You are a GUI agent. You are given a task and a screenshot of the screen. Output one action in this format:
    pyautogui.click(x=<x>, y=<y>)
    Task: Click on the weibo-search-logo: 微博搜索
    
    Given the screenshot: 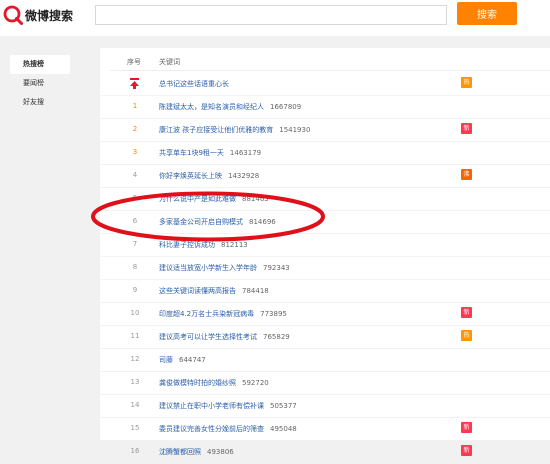 What is the action you would take?
    pyautogui.click(x=38, y=15)
    